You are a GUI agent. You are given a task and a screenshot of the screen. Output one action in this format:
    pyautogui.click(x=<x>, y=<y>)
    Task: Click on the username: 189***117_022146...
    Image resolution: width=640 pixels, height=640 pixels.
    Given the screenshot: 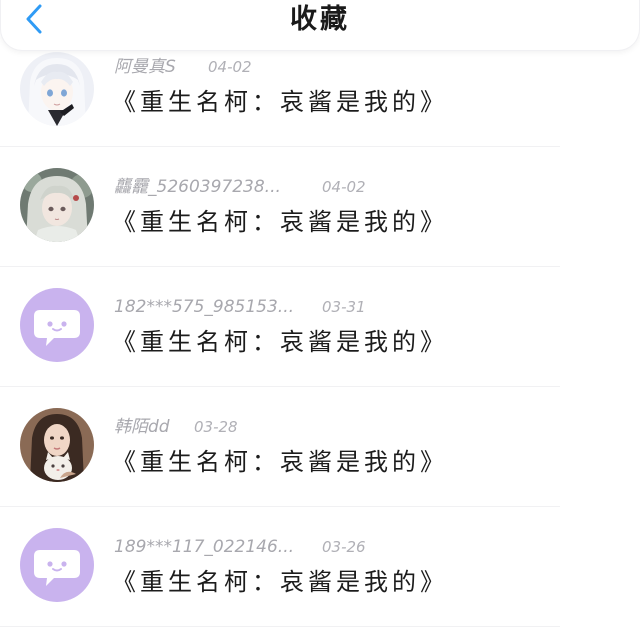 What is the action you would take?
    pyautogui.click(x=204, y=547)
    